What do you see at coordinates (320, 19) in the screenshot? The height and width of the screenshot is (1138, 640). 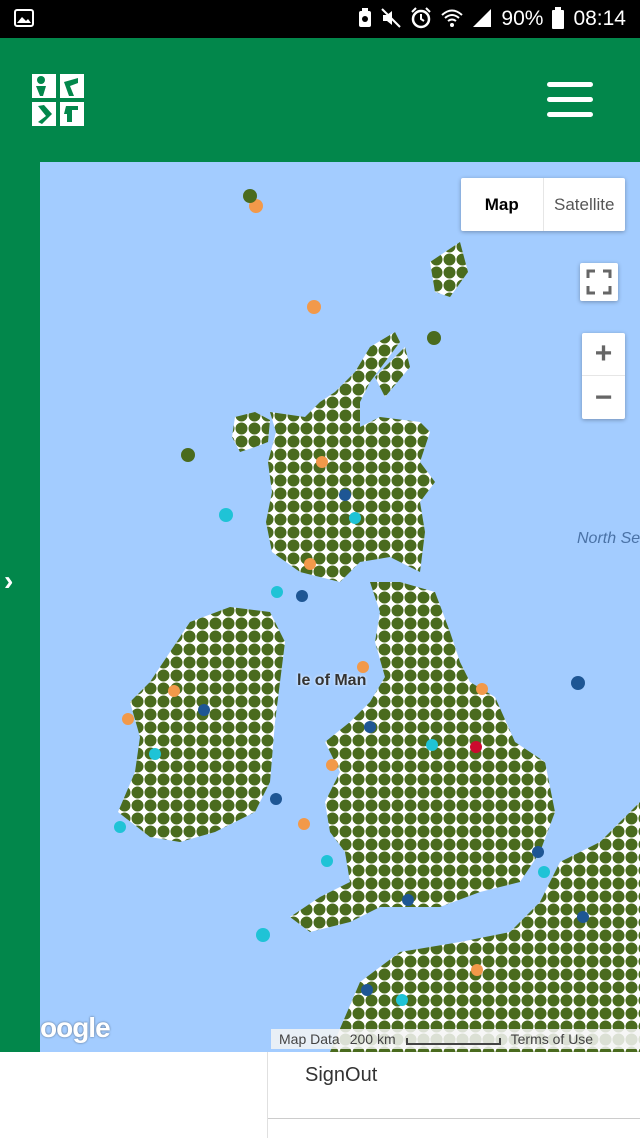 I see `status-bar: 90% 08:14` at bounding box center [320, 19].